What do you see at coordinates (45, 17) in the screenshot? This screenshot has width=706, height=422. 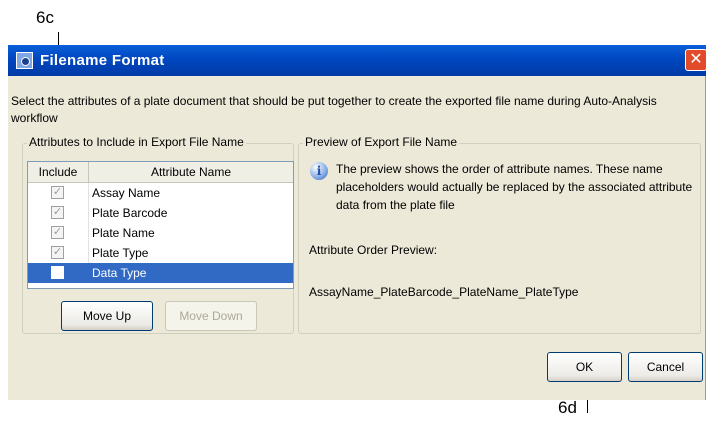 I see `callout-6c: 6c` at bounding box center [45, 17].